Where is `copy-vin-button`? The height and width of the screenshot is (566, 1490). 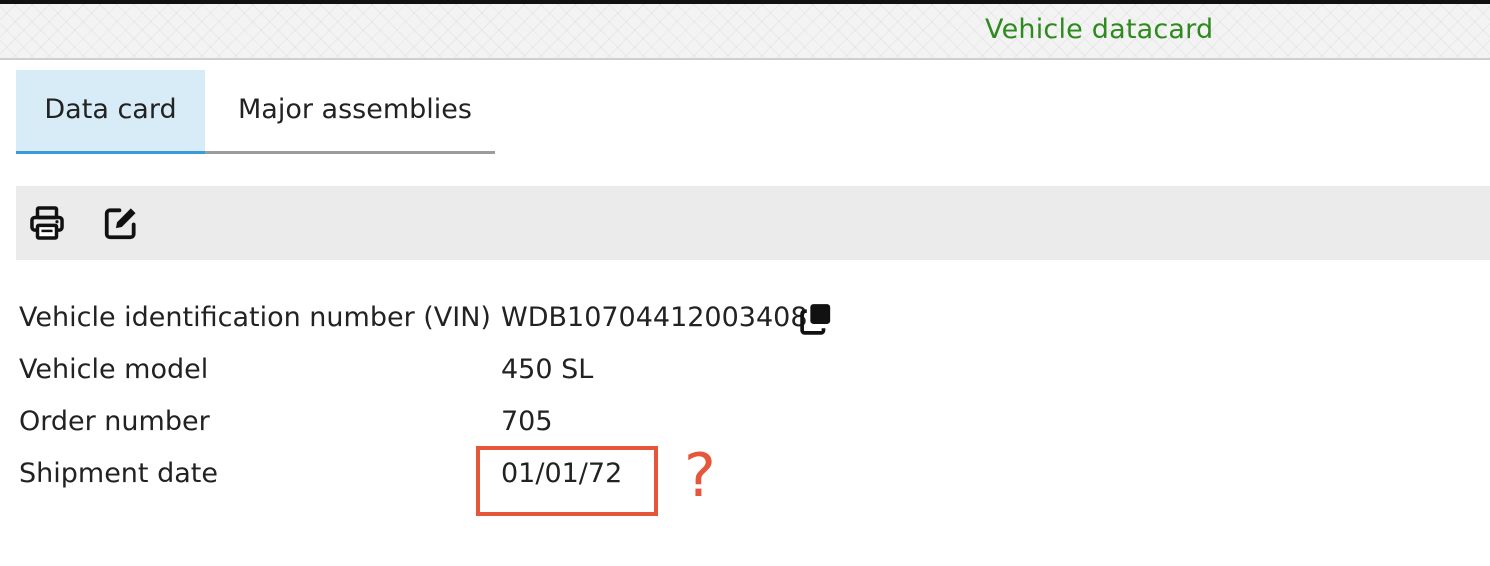 copy-vin-button is located at coordinates (816, 319).